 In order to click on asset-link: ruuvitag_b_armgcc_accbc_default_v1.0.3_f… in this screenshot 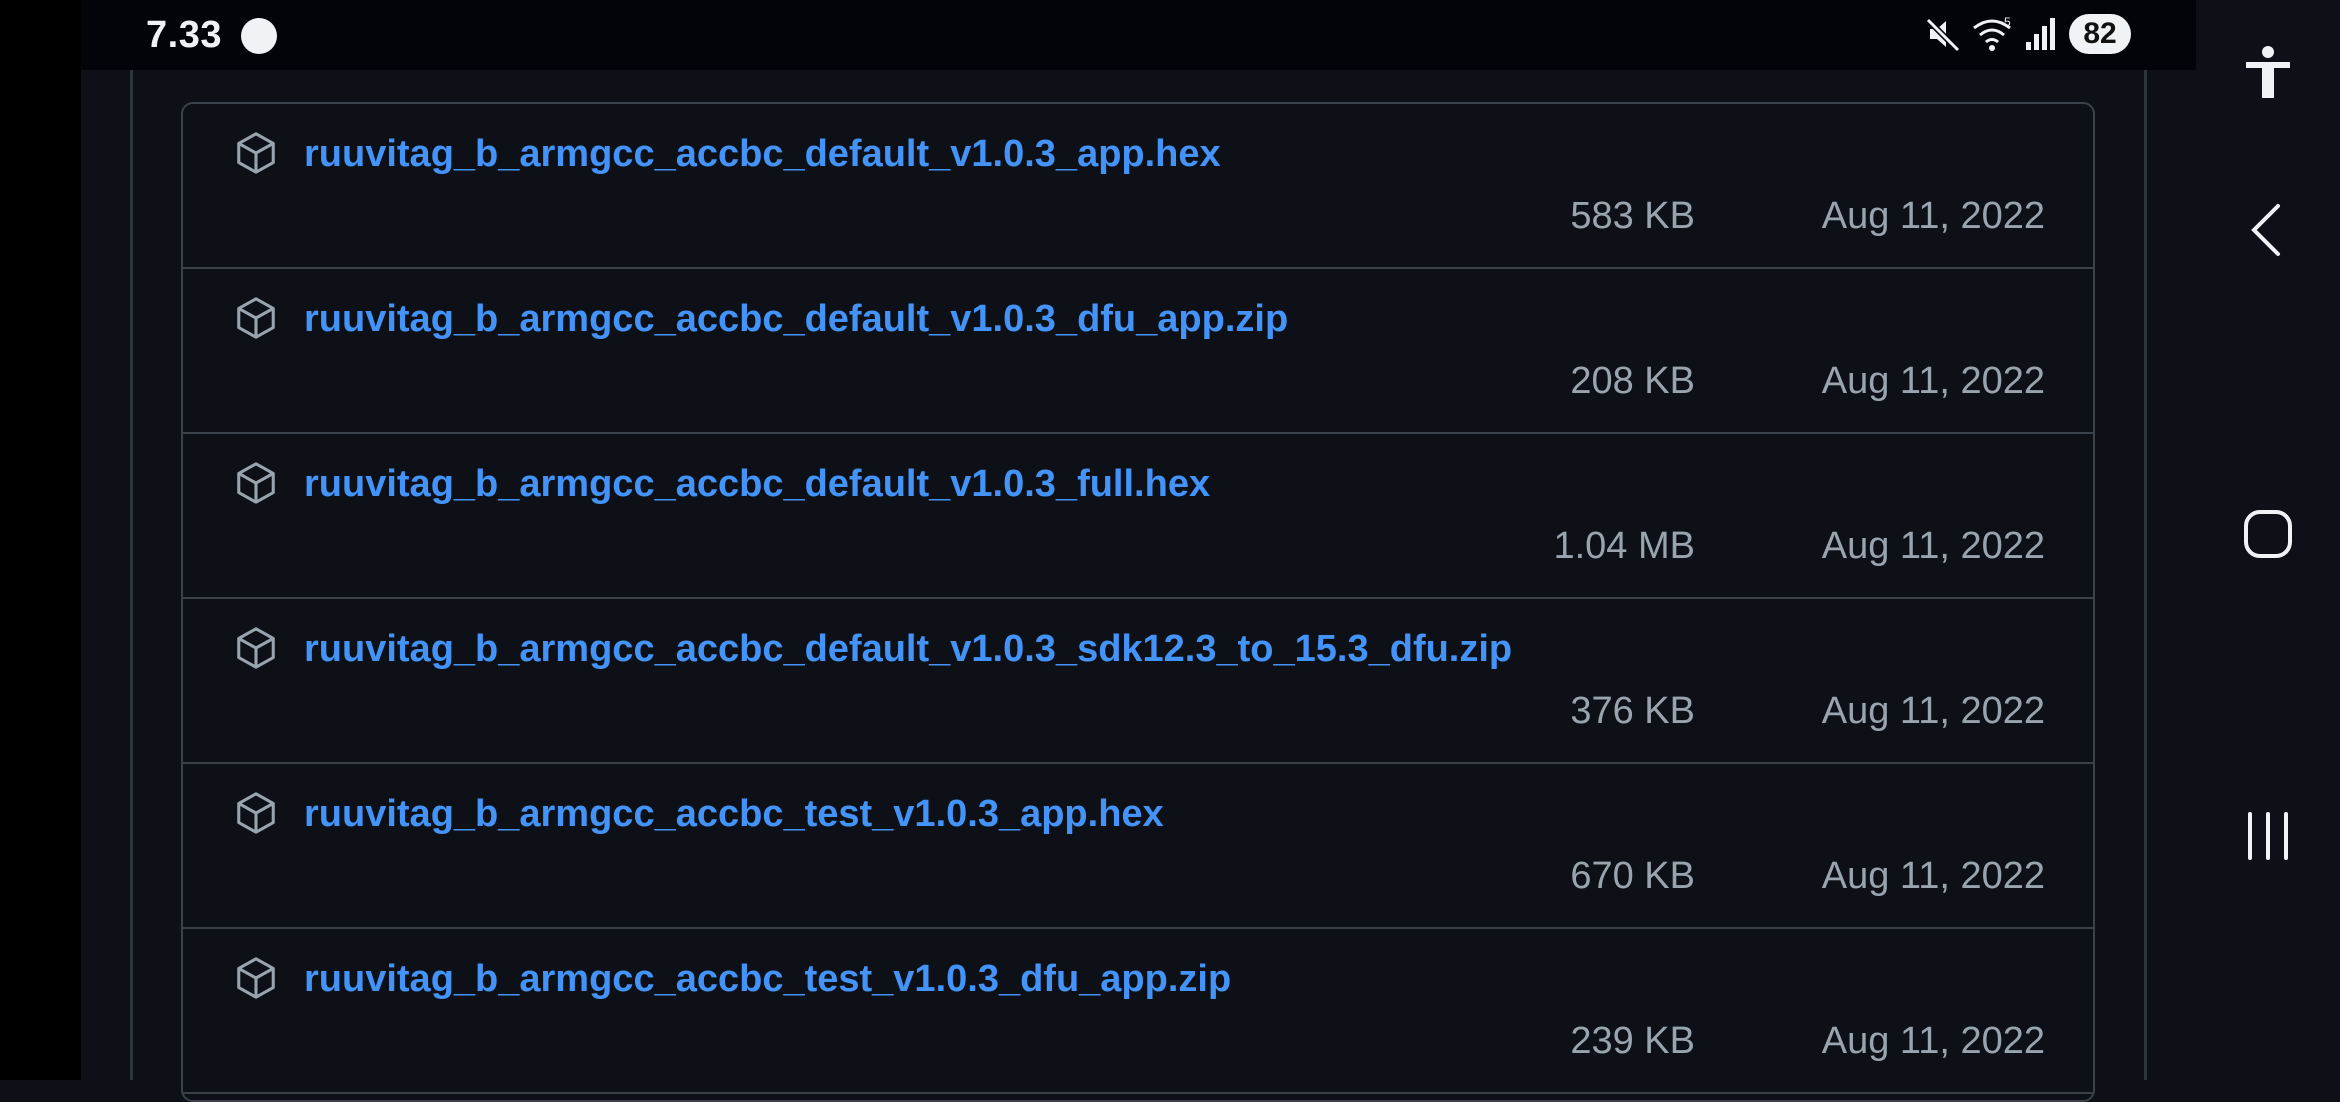, I will do `click(757, 484)`.